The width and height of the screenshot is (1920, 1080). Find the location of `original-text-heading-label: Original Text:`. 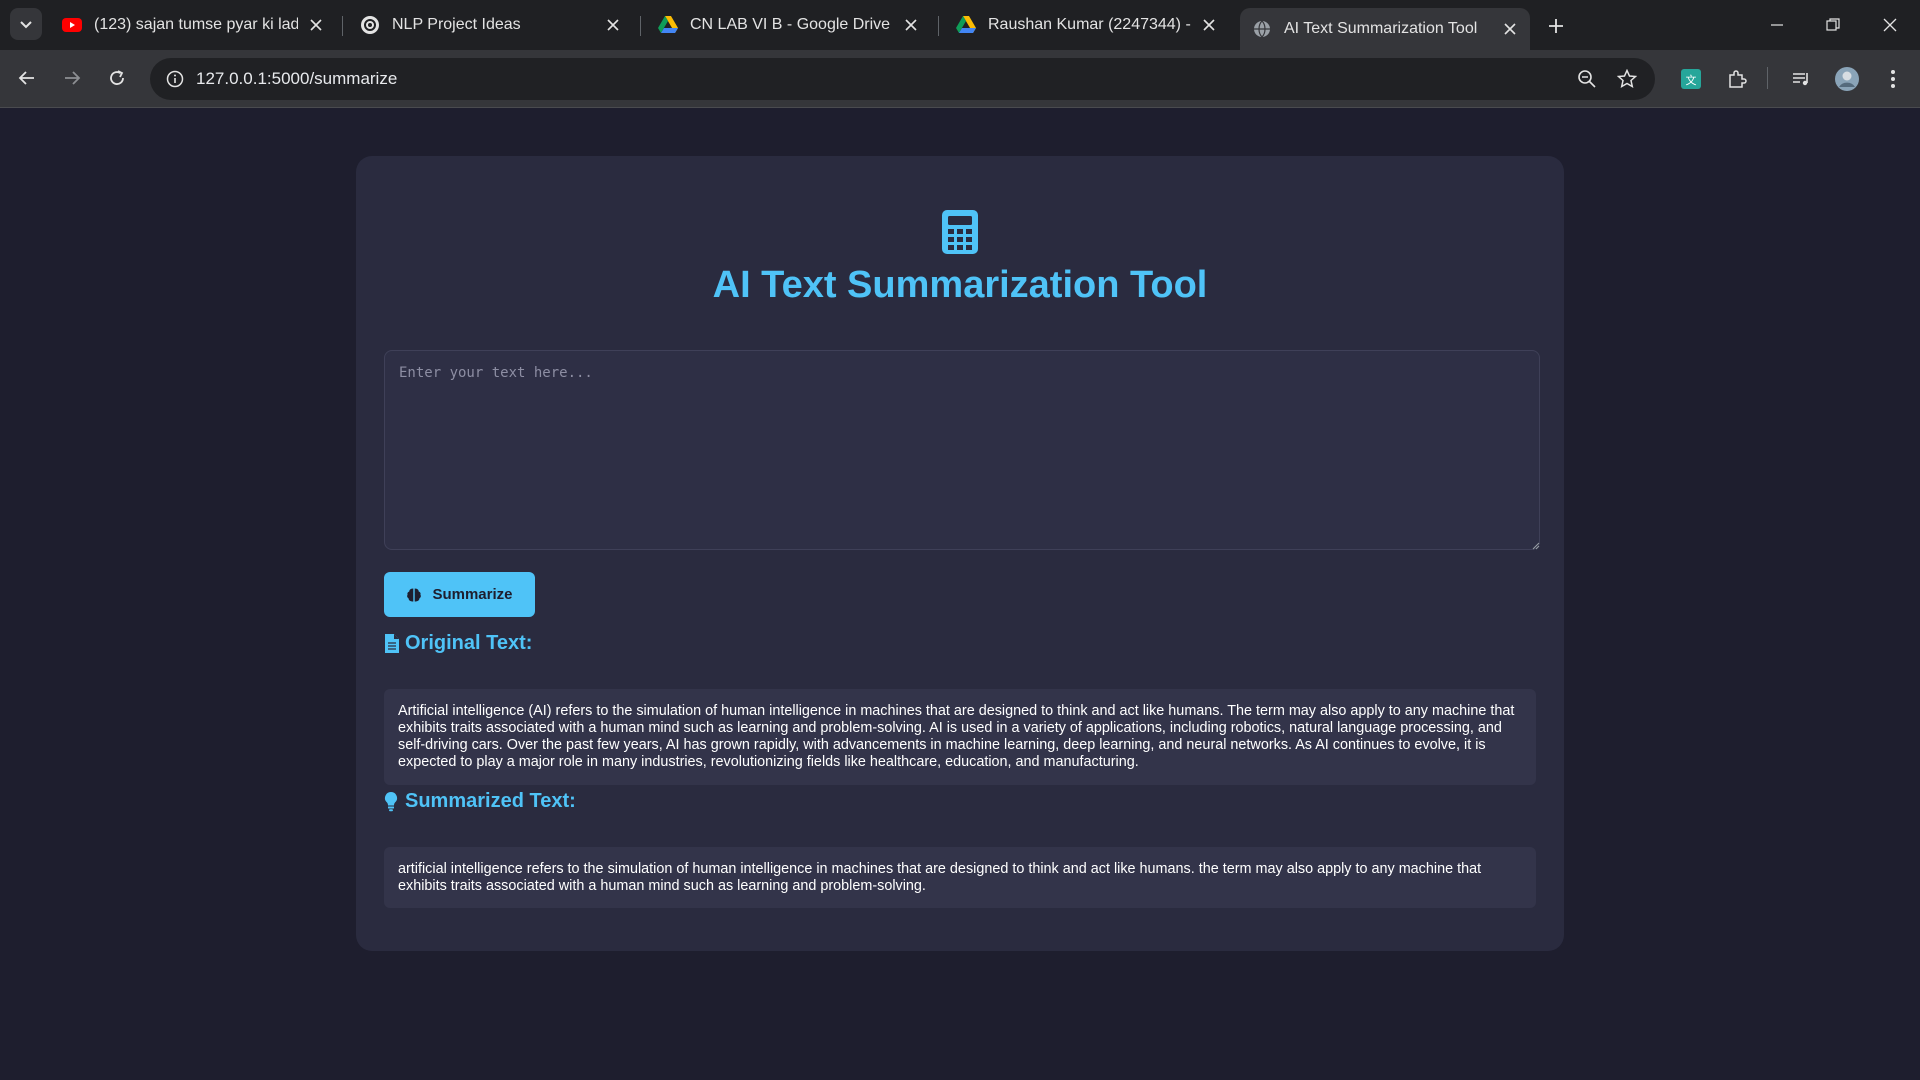

original-text-heading-label: Original Text: is located at coordinates (469, 643).